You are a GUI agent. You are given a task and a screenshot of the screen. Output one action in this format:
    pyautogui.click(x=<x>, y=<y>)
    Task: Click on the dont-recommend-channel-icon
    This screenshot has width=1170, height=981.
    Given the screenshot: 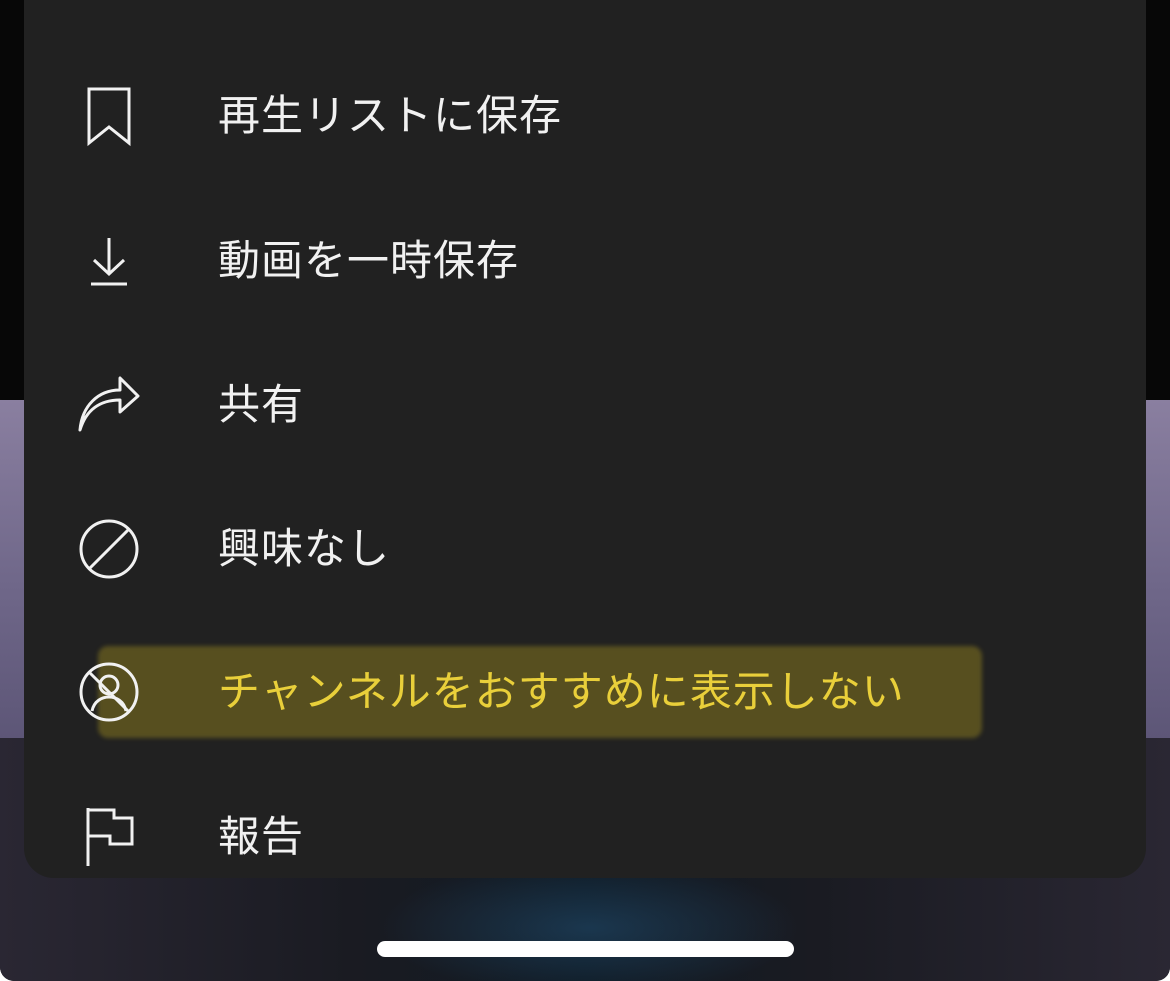 What is the action you would take?
    pyautogui.click(x=109, y=692)
    